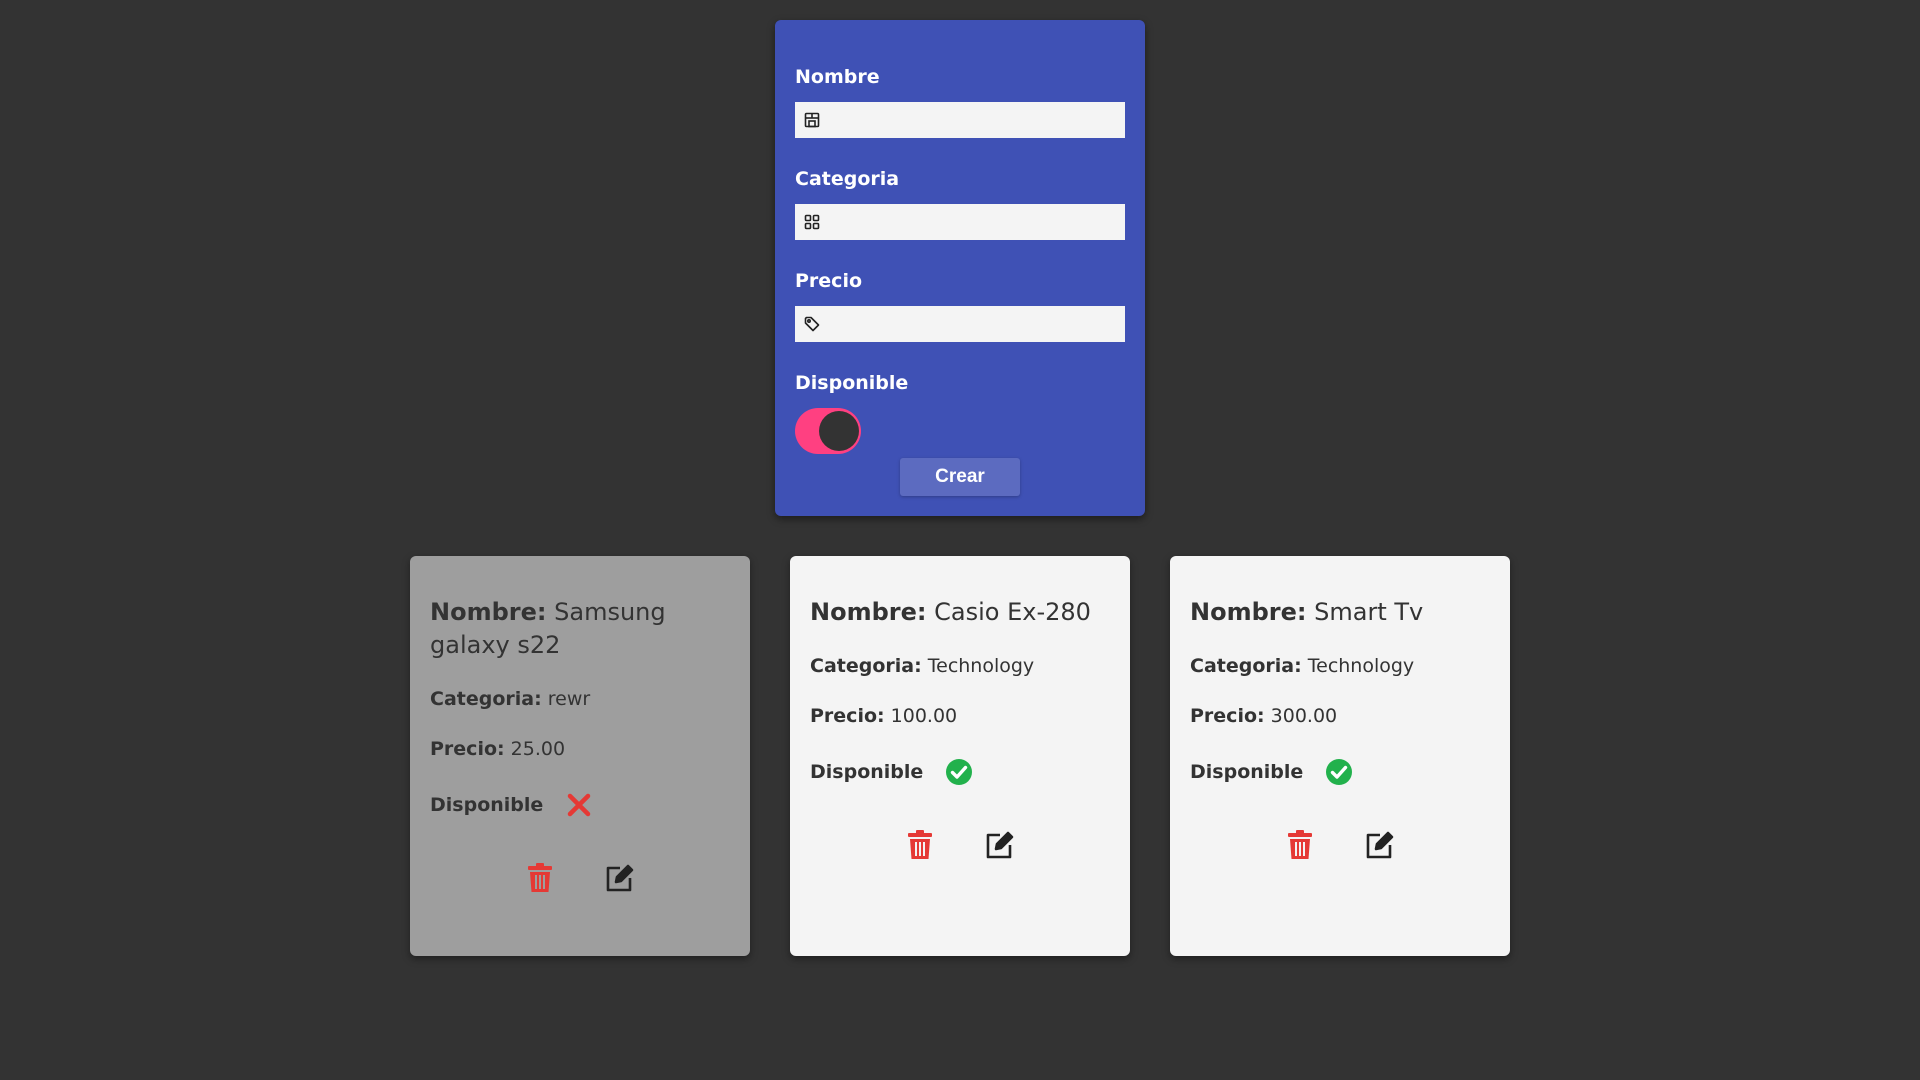  Describe the element at coordinates (580, 749) in the screenshot. I see `product-price: Precio: 25.00` at that location.